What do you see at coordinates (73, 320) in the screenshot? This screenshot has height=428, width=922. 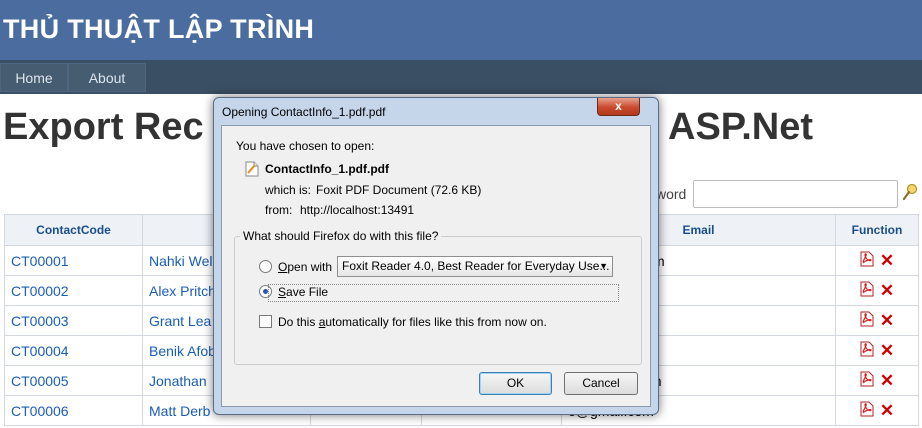 I see `contact-code-cell: CT00003` at bounding box center [73, 320].